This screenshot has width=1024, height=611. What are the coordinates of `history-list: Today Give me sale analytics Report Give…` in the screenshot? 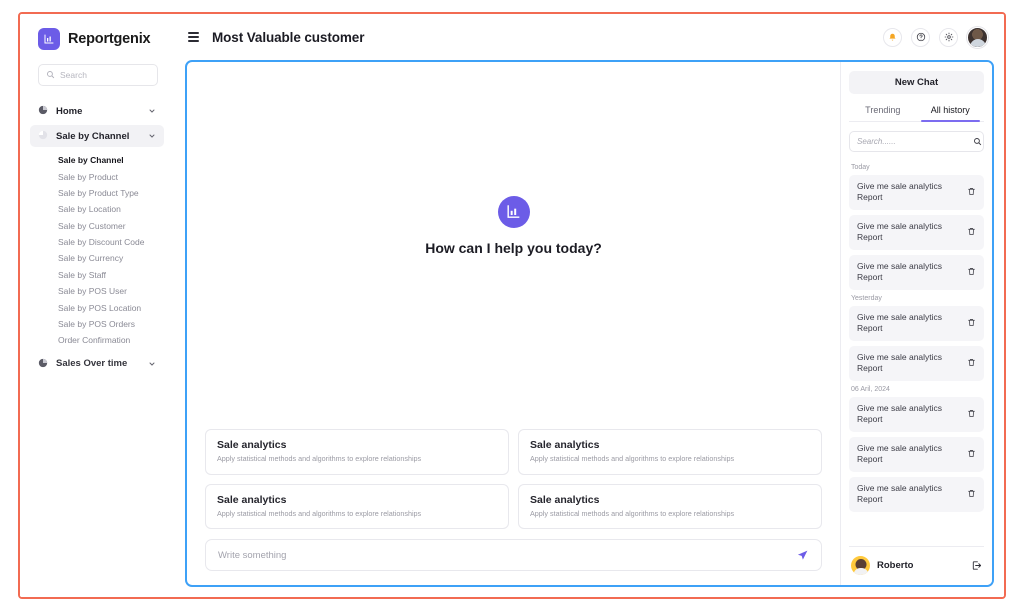 It's located at (916, 353).